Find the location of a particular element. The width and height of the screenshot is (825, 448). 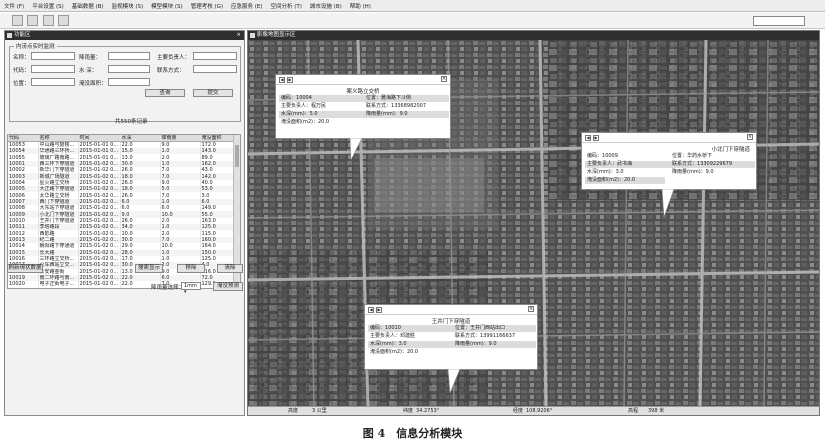

latitude-label: 纬度 is located at coordinates (408, 411).